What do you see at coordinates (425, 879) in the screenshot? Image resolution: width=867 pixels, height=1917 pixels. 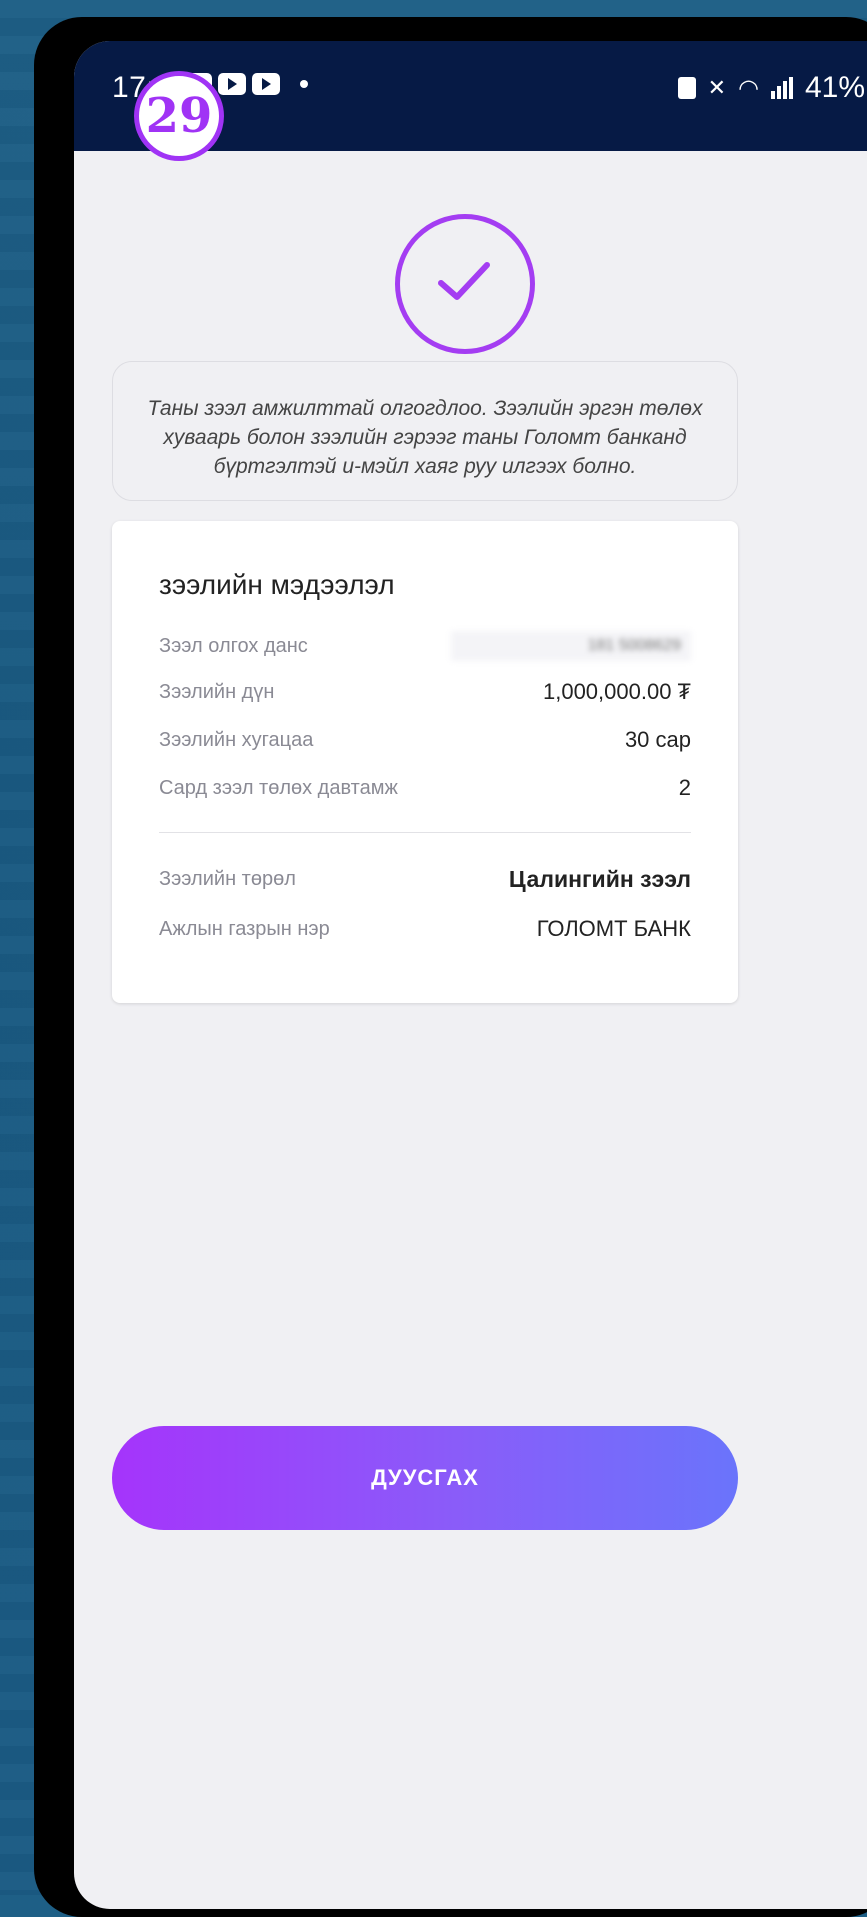 I see `loan-row-type: Зээлийн төрөл Цалингийн зээл` at bounding box center [425, 879].